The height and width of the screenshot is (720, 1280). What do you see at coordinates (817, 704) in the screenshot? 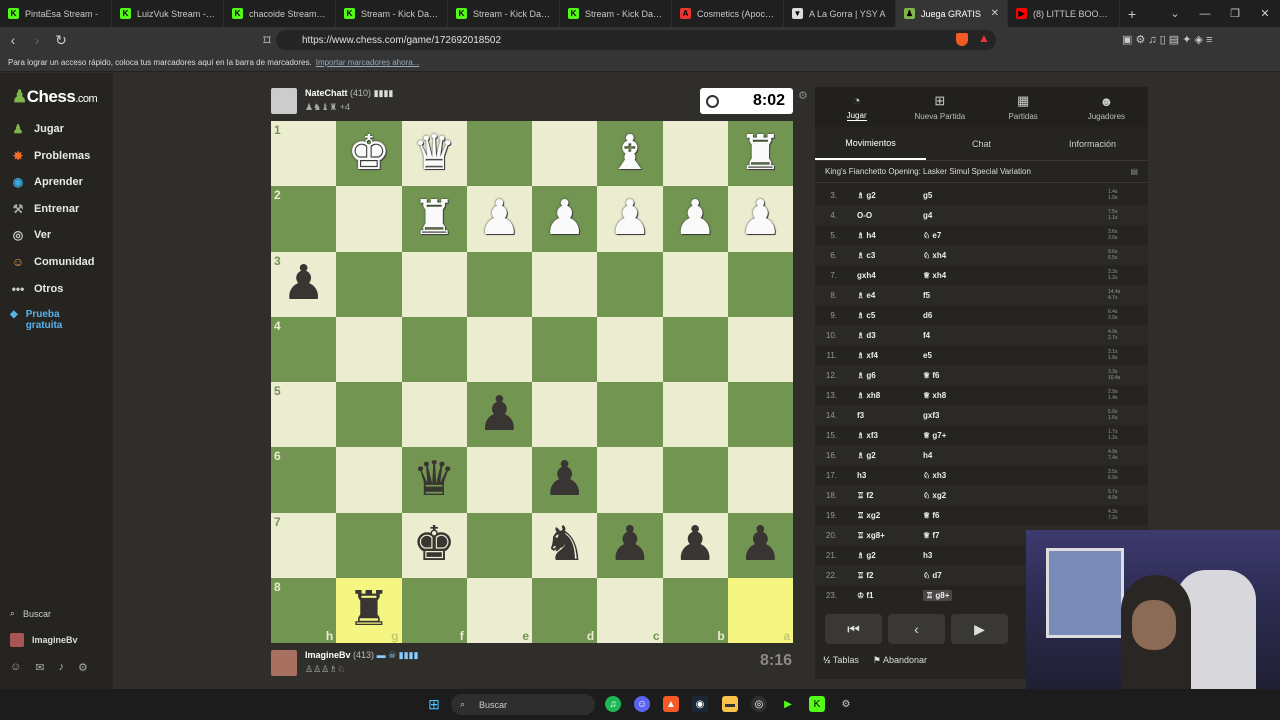
I see `kick-icon: K` at bounding box center [817, 704].